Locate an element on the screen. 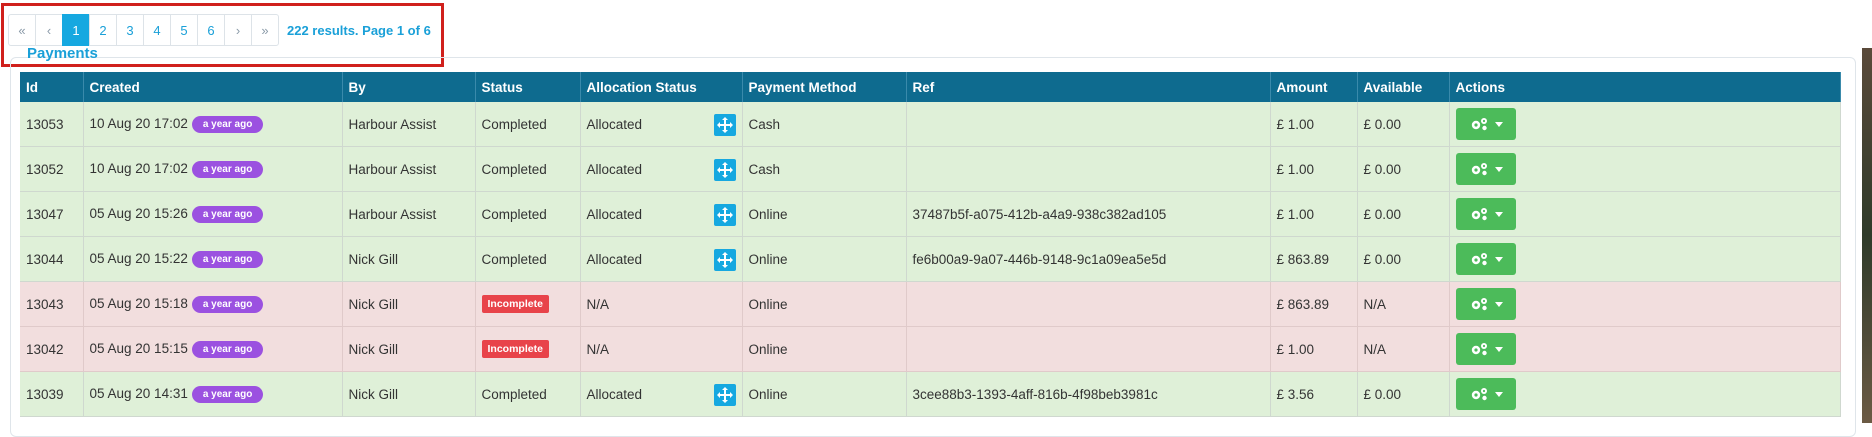  column-header-created: Created is located at coordinates (213, 87).